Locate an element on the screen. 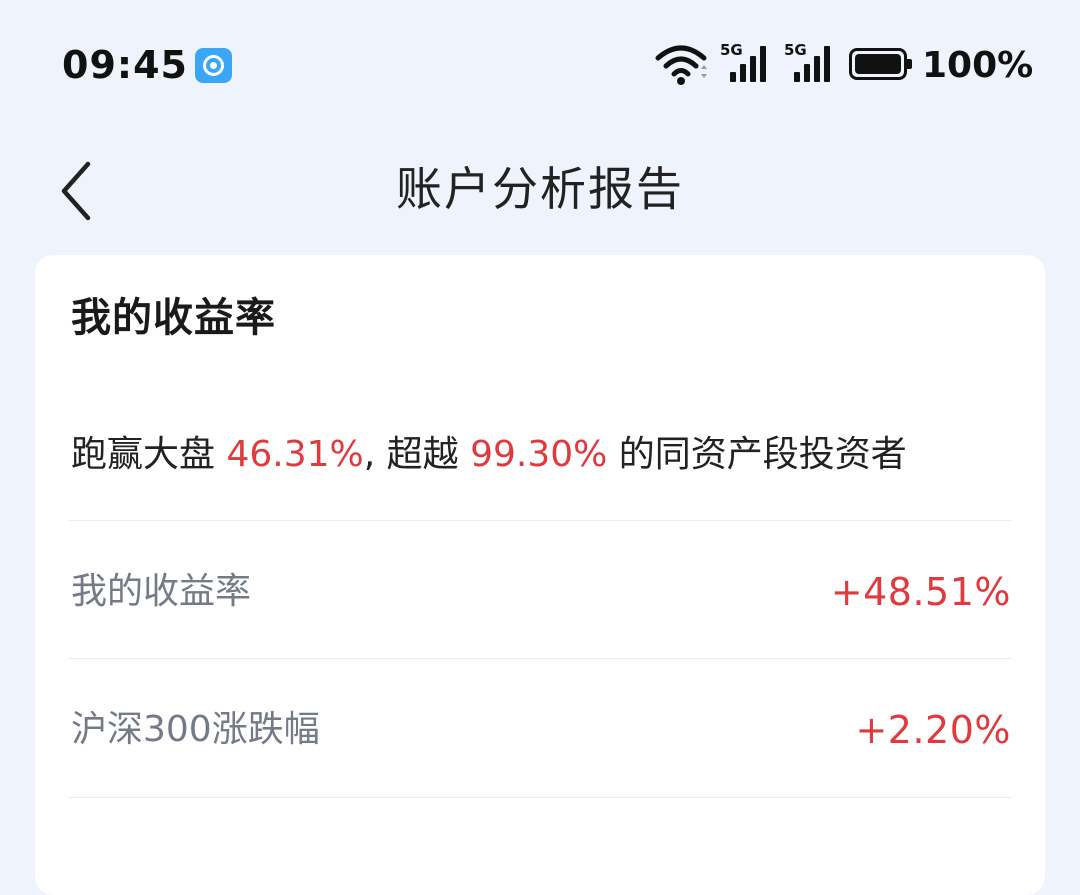 The width and height of the screenshot is (1080, 895). performance-summary: 跑赢大盘 46.31%, 超越 99.30% 的同资产段投资者 is located at coordinates (489, 455).